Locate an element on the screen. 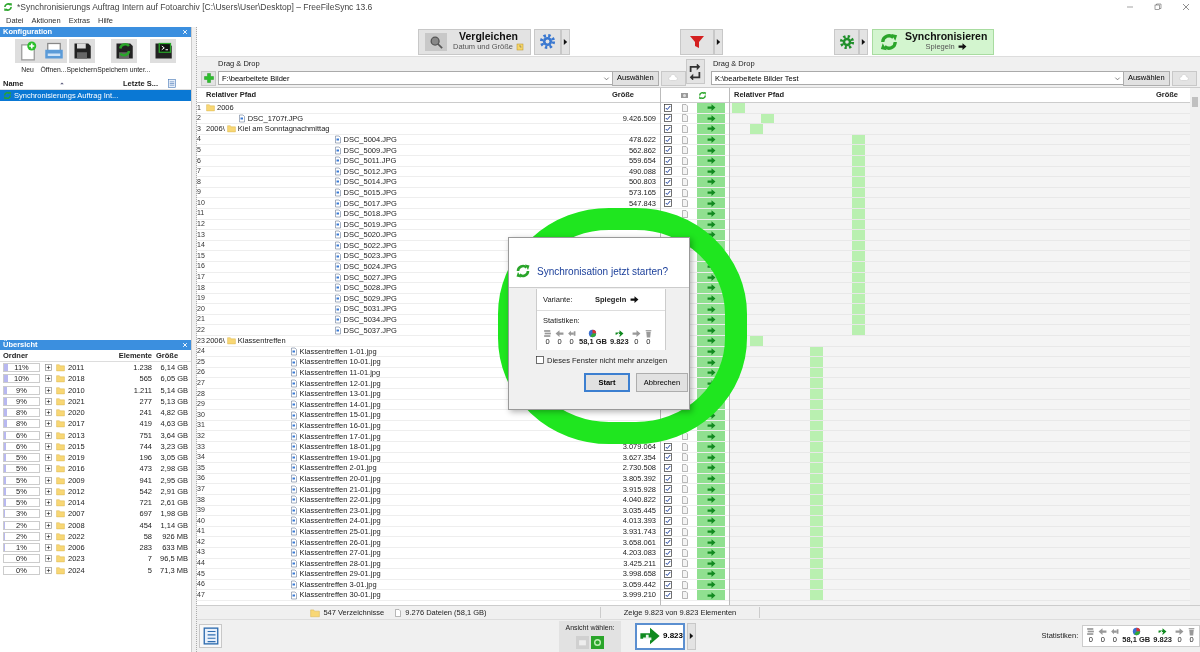 This screenshot has height=652, width=1200. sync-count-button: 9.823 is located at coordinates (660, 636).